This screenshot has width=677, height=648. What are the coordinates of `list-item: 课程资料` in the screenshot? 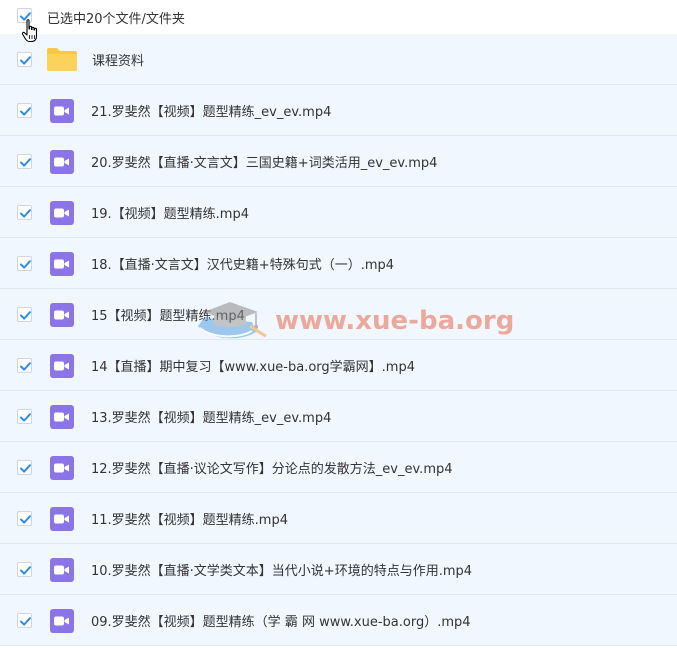 It's located at (338, 59).